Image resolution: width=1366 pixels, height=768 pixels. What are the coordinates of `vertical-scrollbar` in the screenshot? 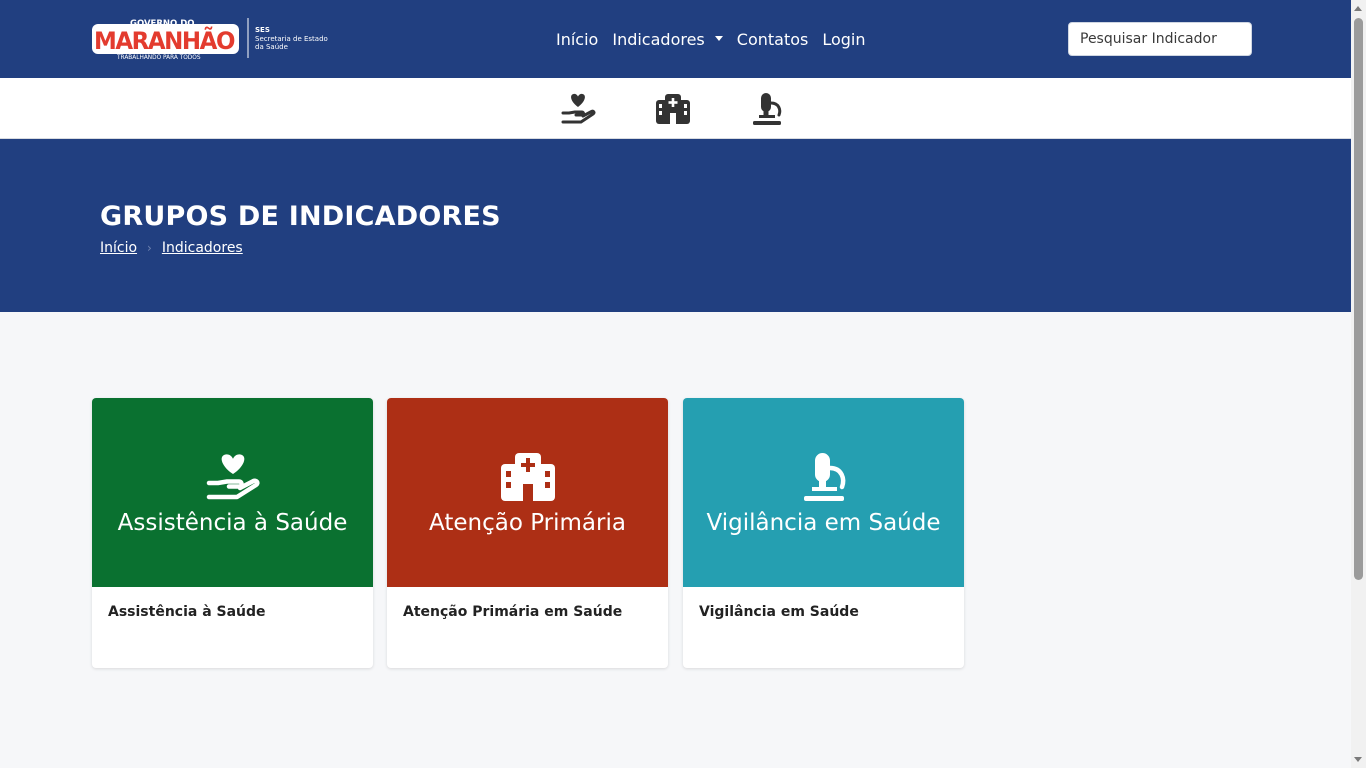 It's located at (1358, 384).